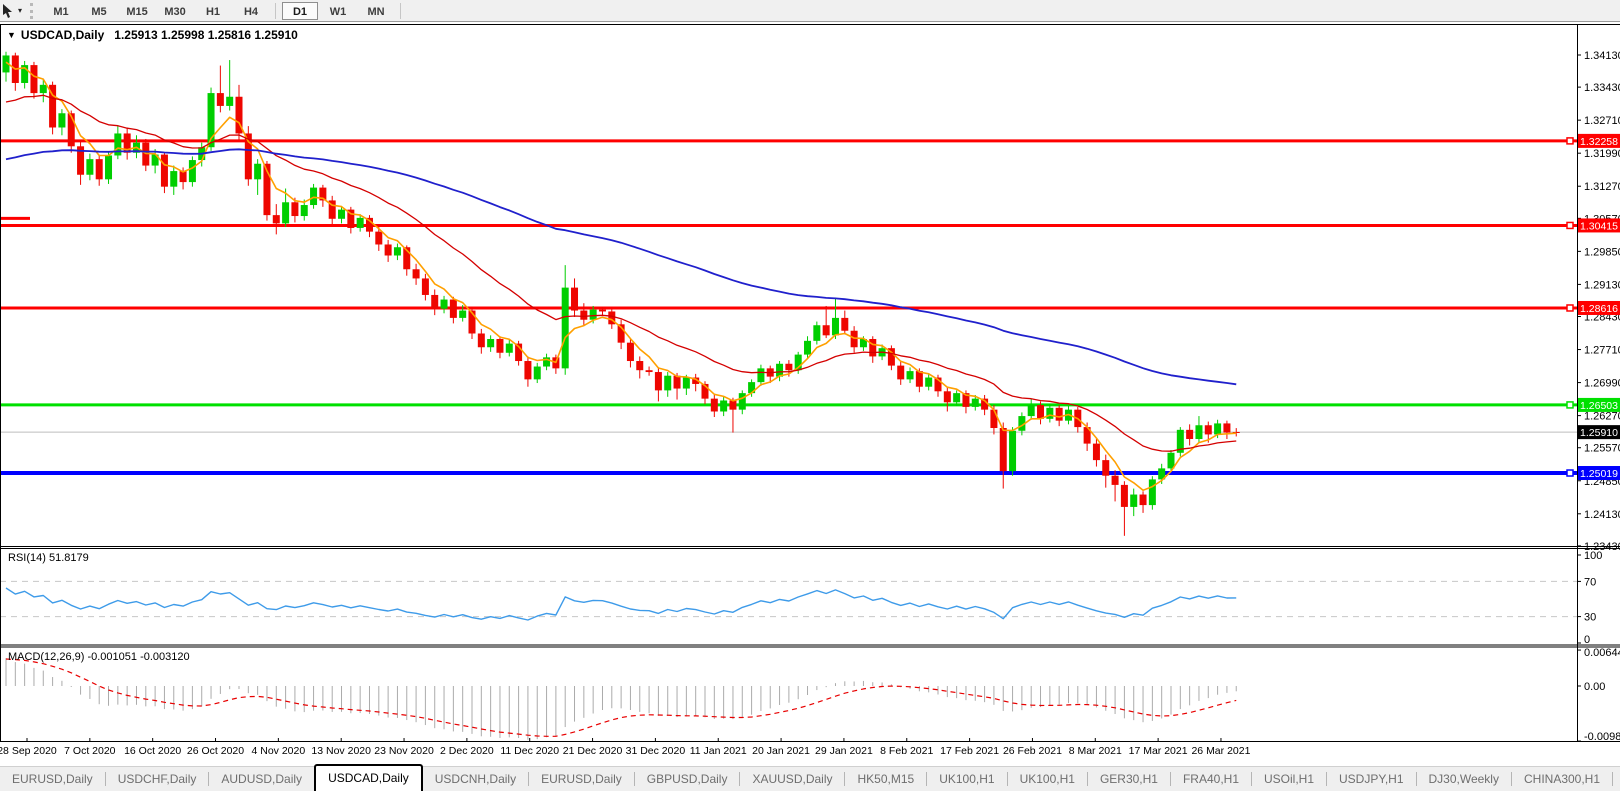 Image resolution: width=1620 pixels, height=791 pixels. I want to click on date-label: 13 Nov 2020, so click(341, 751).